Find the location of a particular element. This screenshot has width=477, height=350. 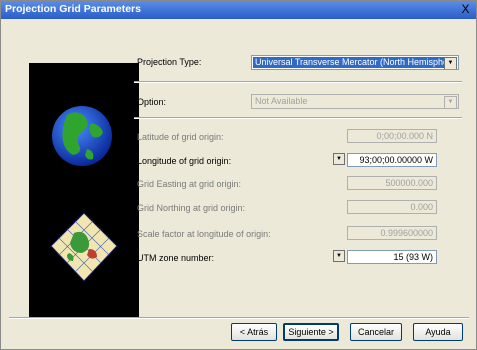

easting-field: 500000.000 is located at coordinates (392, 183).